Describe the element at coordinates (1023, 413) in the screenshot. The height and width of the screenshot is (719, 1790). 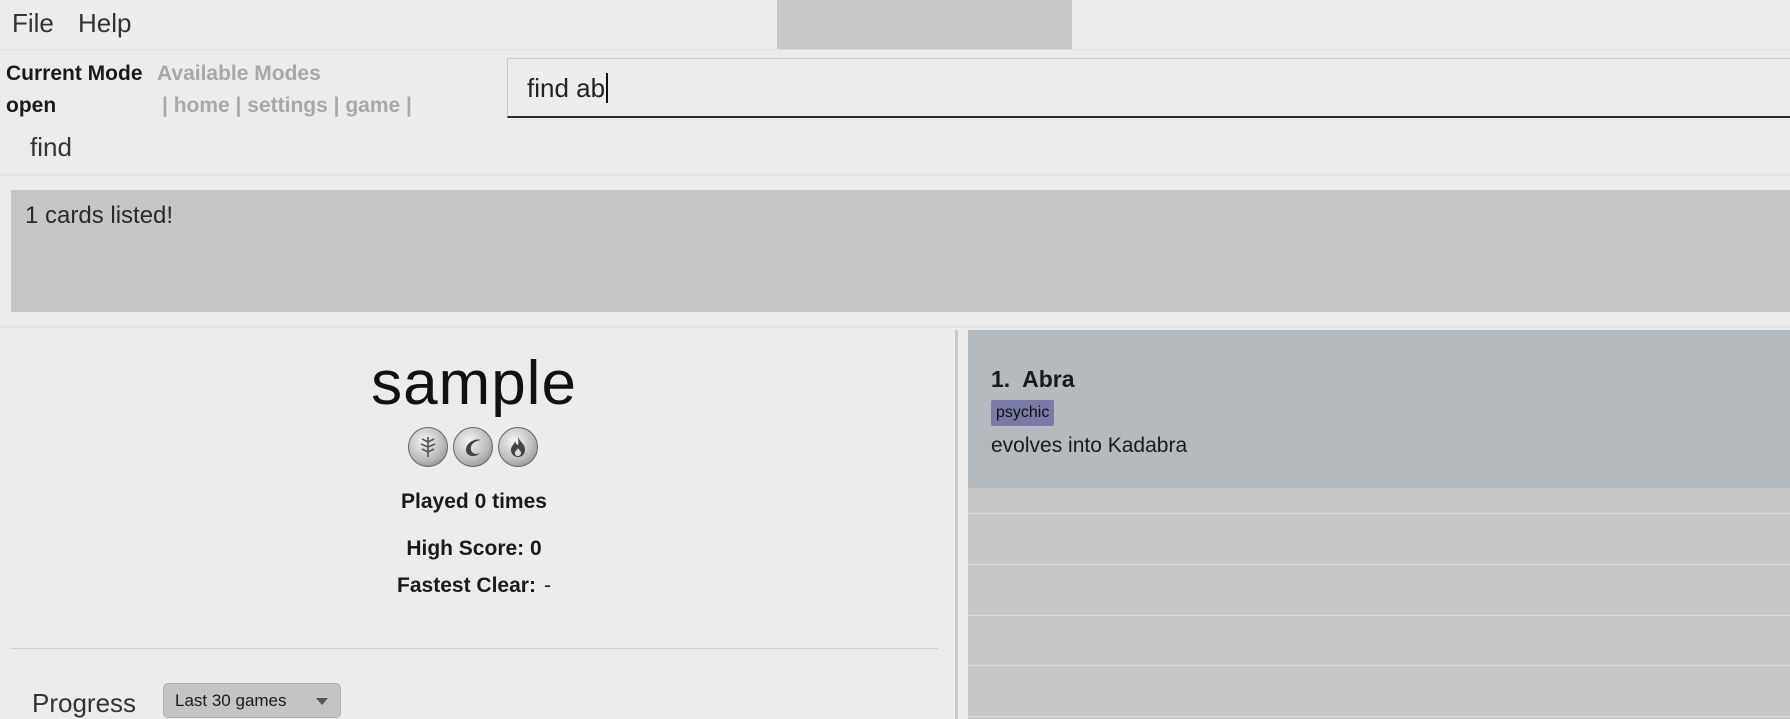
I see `card-tag: psychic` at that location.